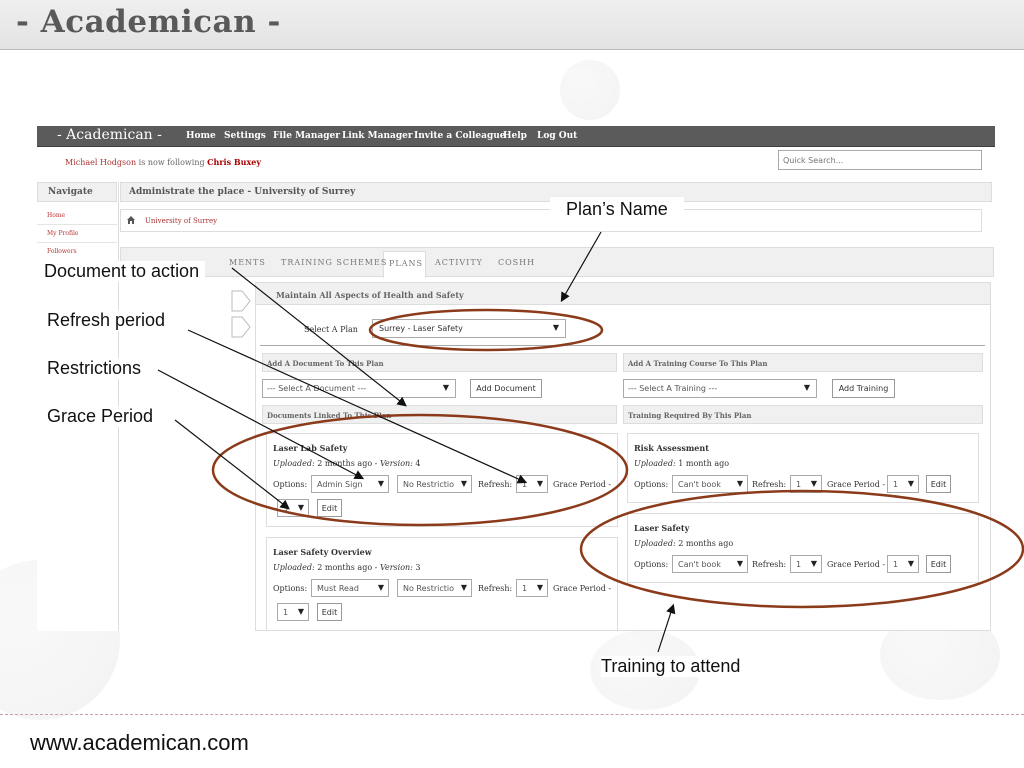 This screenshot has width=1024, height=768. I want to click on training-meta: Uploaded: 2 months ago, so click(683, 543).